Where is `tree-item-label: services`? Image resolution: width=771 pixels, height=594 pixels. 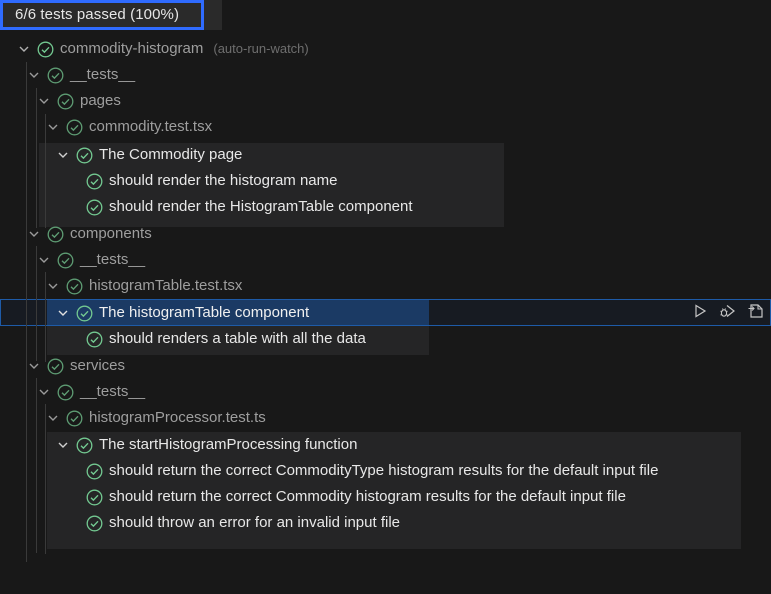 tree-item-label: services is located at coordinates (98, 365).